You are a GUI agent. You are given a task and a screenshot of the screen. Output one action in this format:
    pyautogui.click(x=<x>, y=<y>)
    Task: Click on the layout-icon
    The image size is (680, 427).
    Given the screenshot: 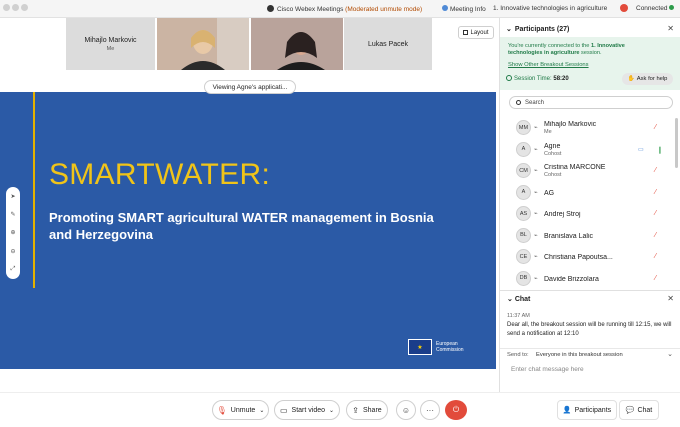 What is the action you would take?
    pyautogui.click(x=466, y=32)
    